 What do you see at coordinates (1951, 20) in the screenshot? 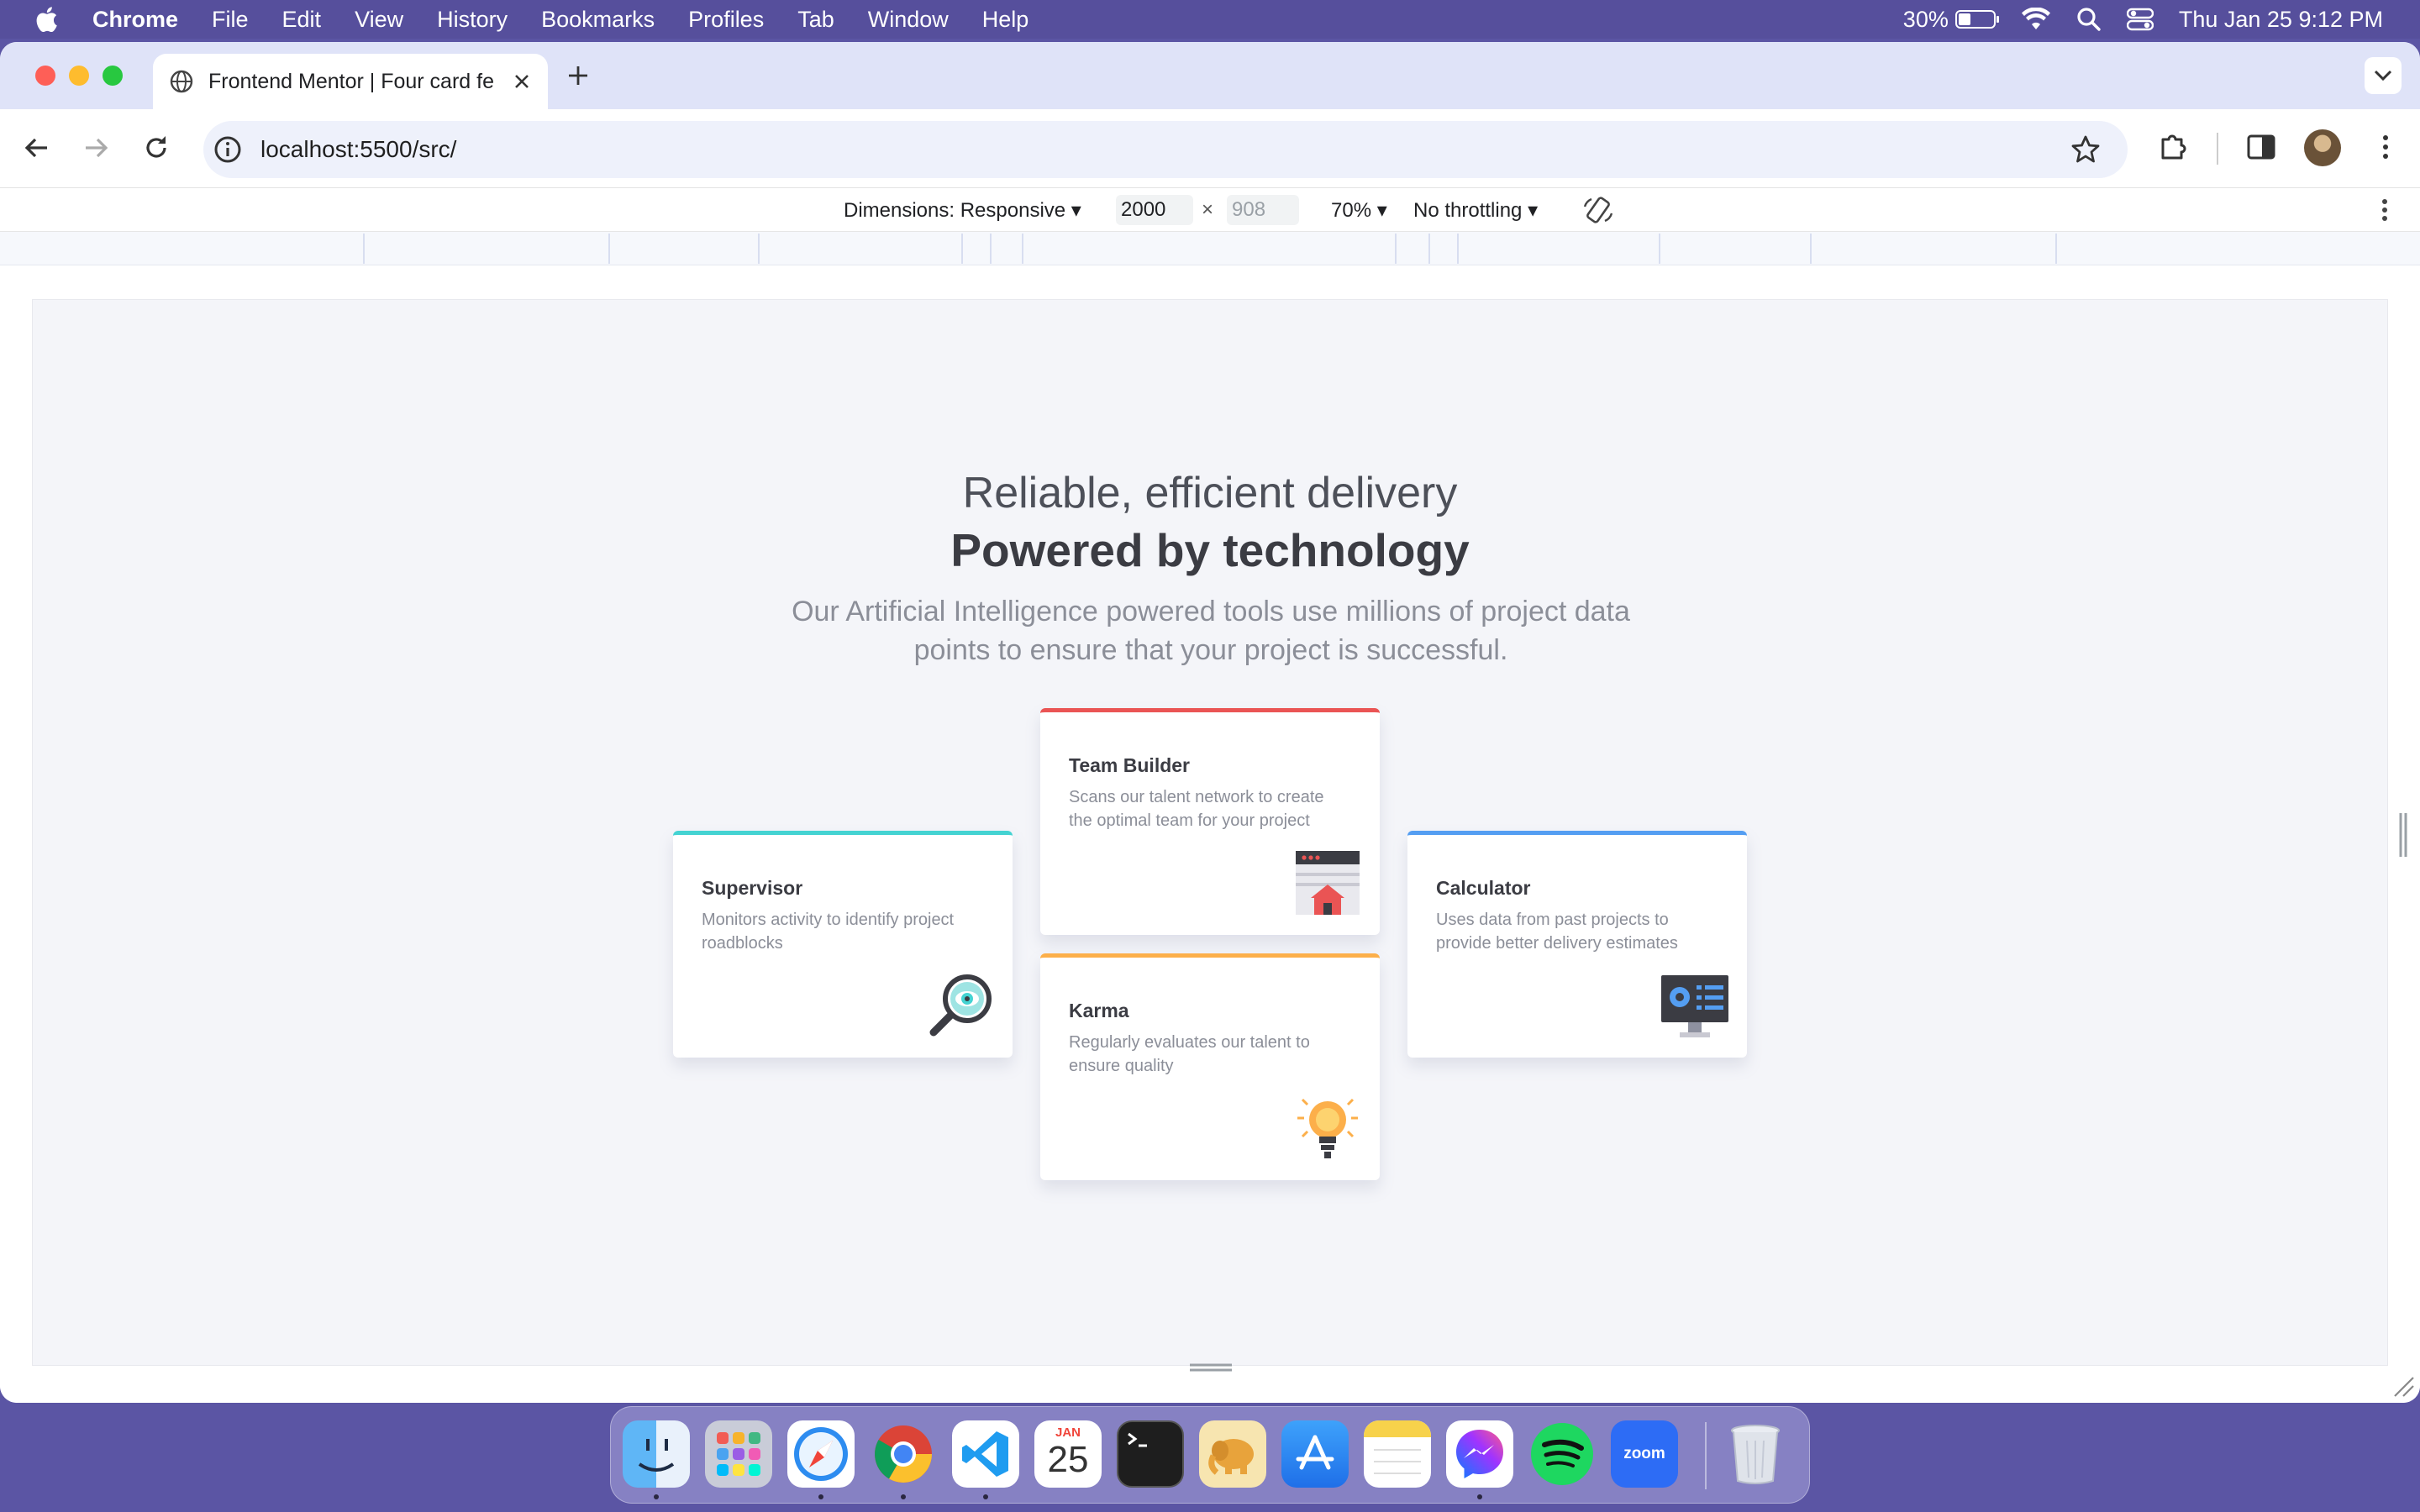
I see `battery-status: 30%` at bounding box center [1951, 20].